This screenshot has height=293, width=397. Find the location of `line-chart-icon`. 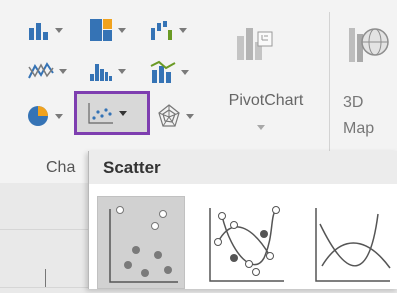

line-chart-icon is located at coordinates (41, 70).